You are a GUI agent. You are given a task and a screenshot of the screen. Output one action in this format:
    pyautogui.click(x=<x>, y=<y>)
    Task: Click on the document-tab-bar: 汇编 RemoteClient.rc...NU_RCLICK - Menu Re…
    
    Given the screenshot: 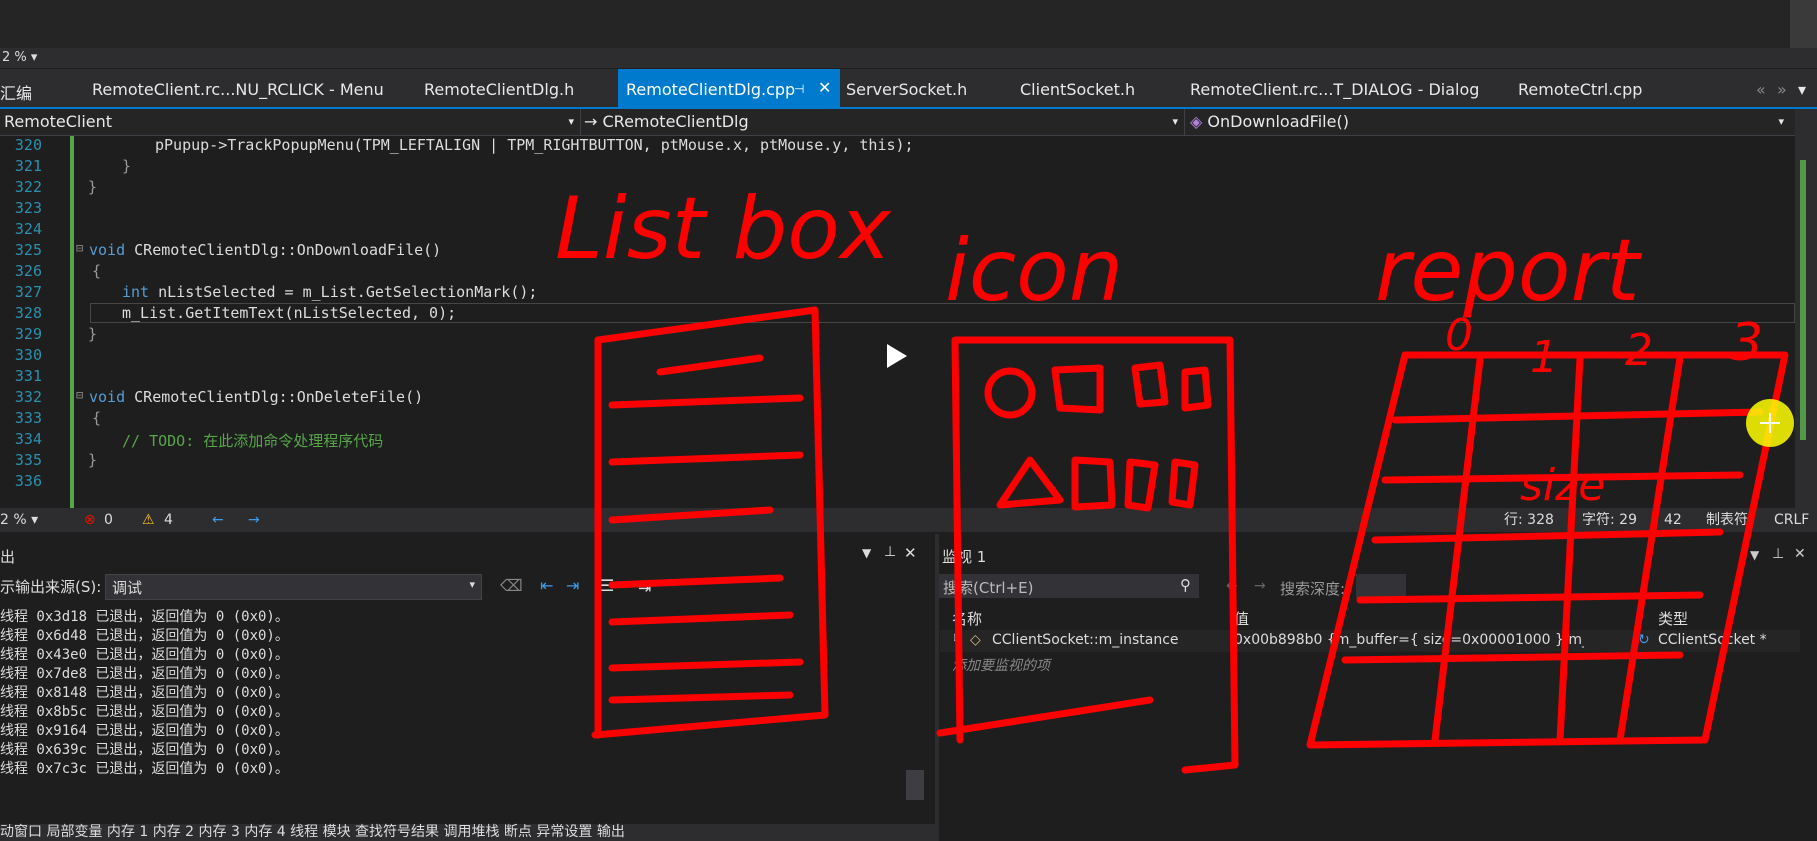 What is the action you would take?
    pyautogui.click(x=908, y=89)
    